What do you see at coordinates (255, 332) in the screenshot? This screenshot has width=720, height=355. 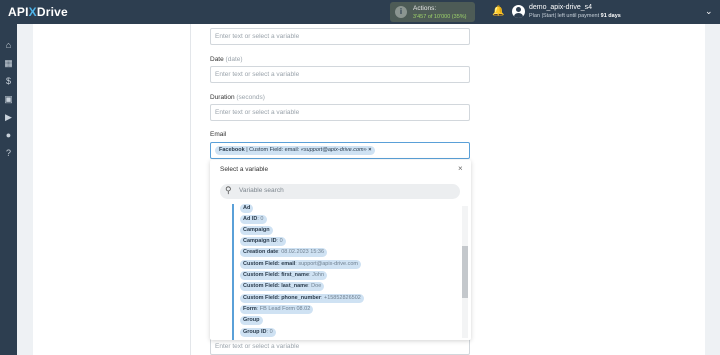 I see `variable-name: Group ID` at bounding box center [255, 332].